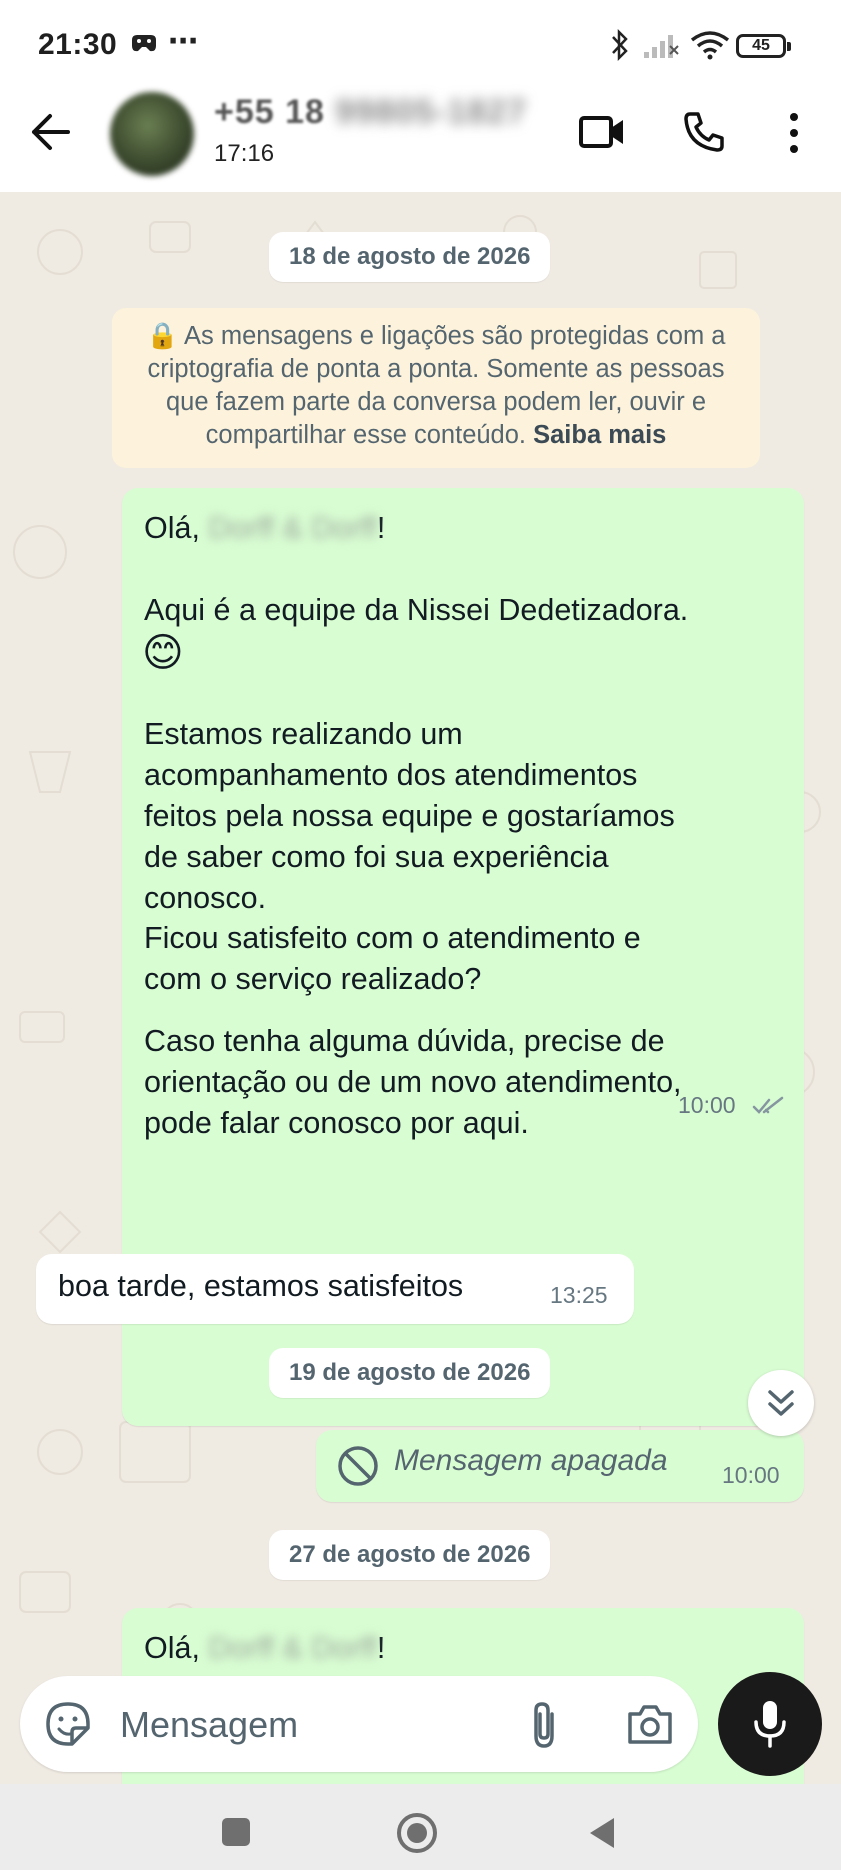  Describe the element at coordinates (358, 1466) in the screenshot. I see `deleted-icon` at that location.